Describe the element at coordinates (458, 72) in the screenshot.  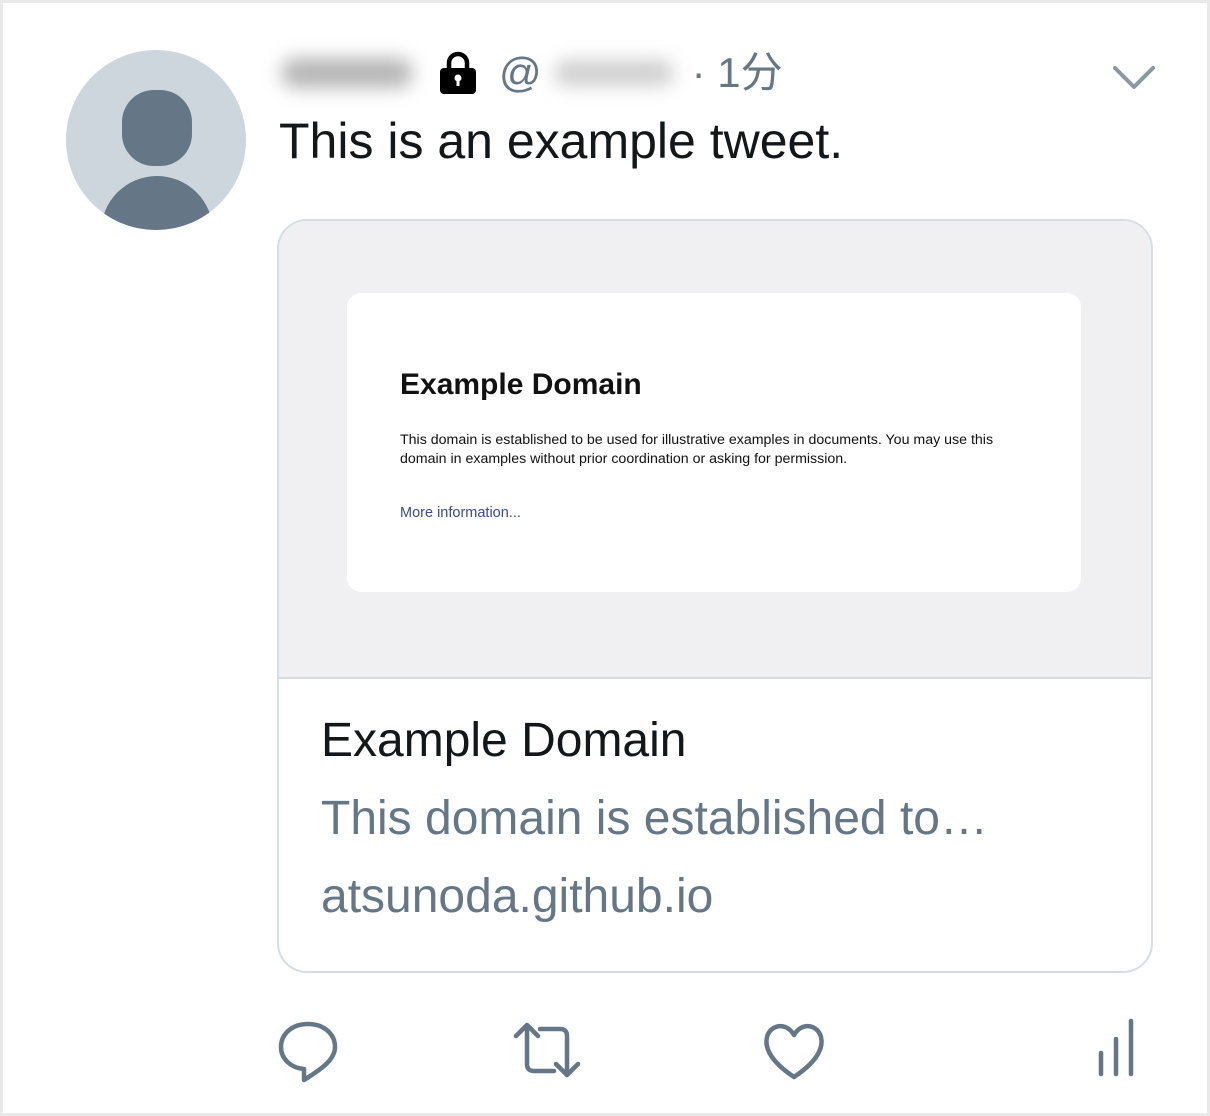
I see `lock-icon` at that location.